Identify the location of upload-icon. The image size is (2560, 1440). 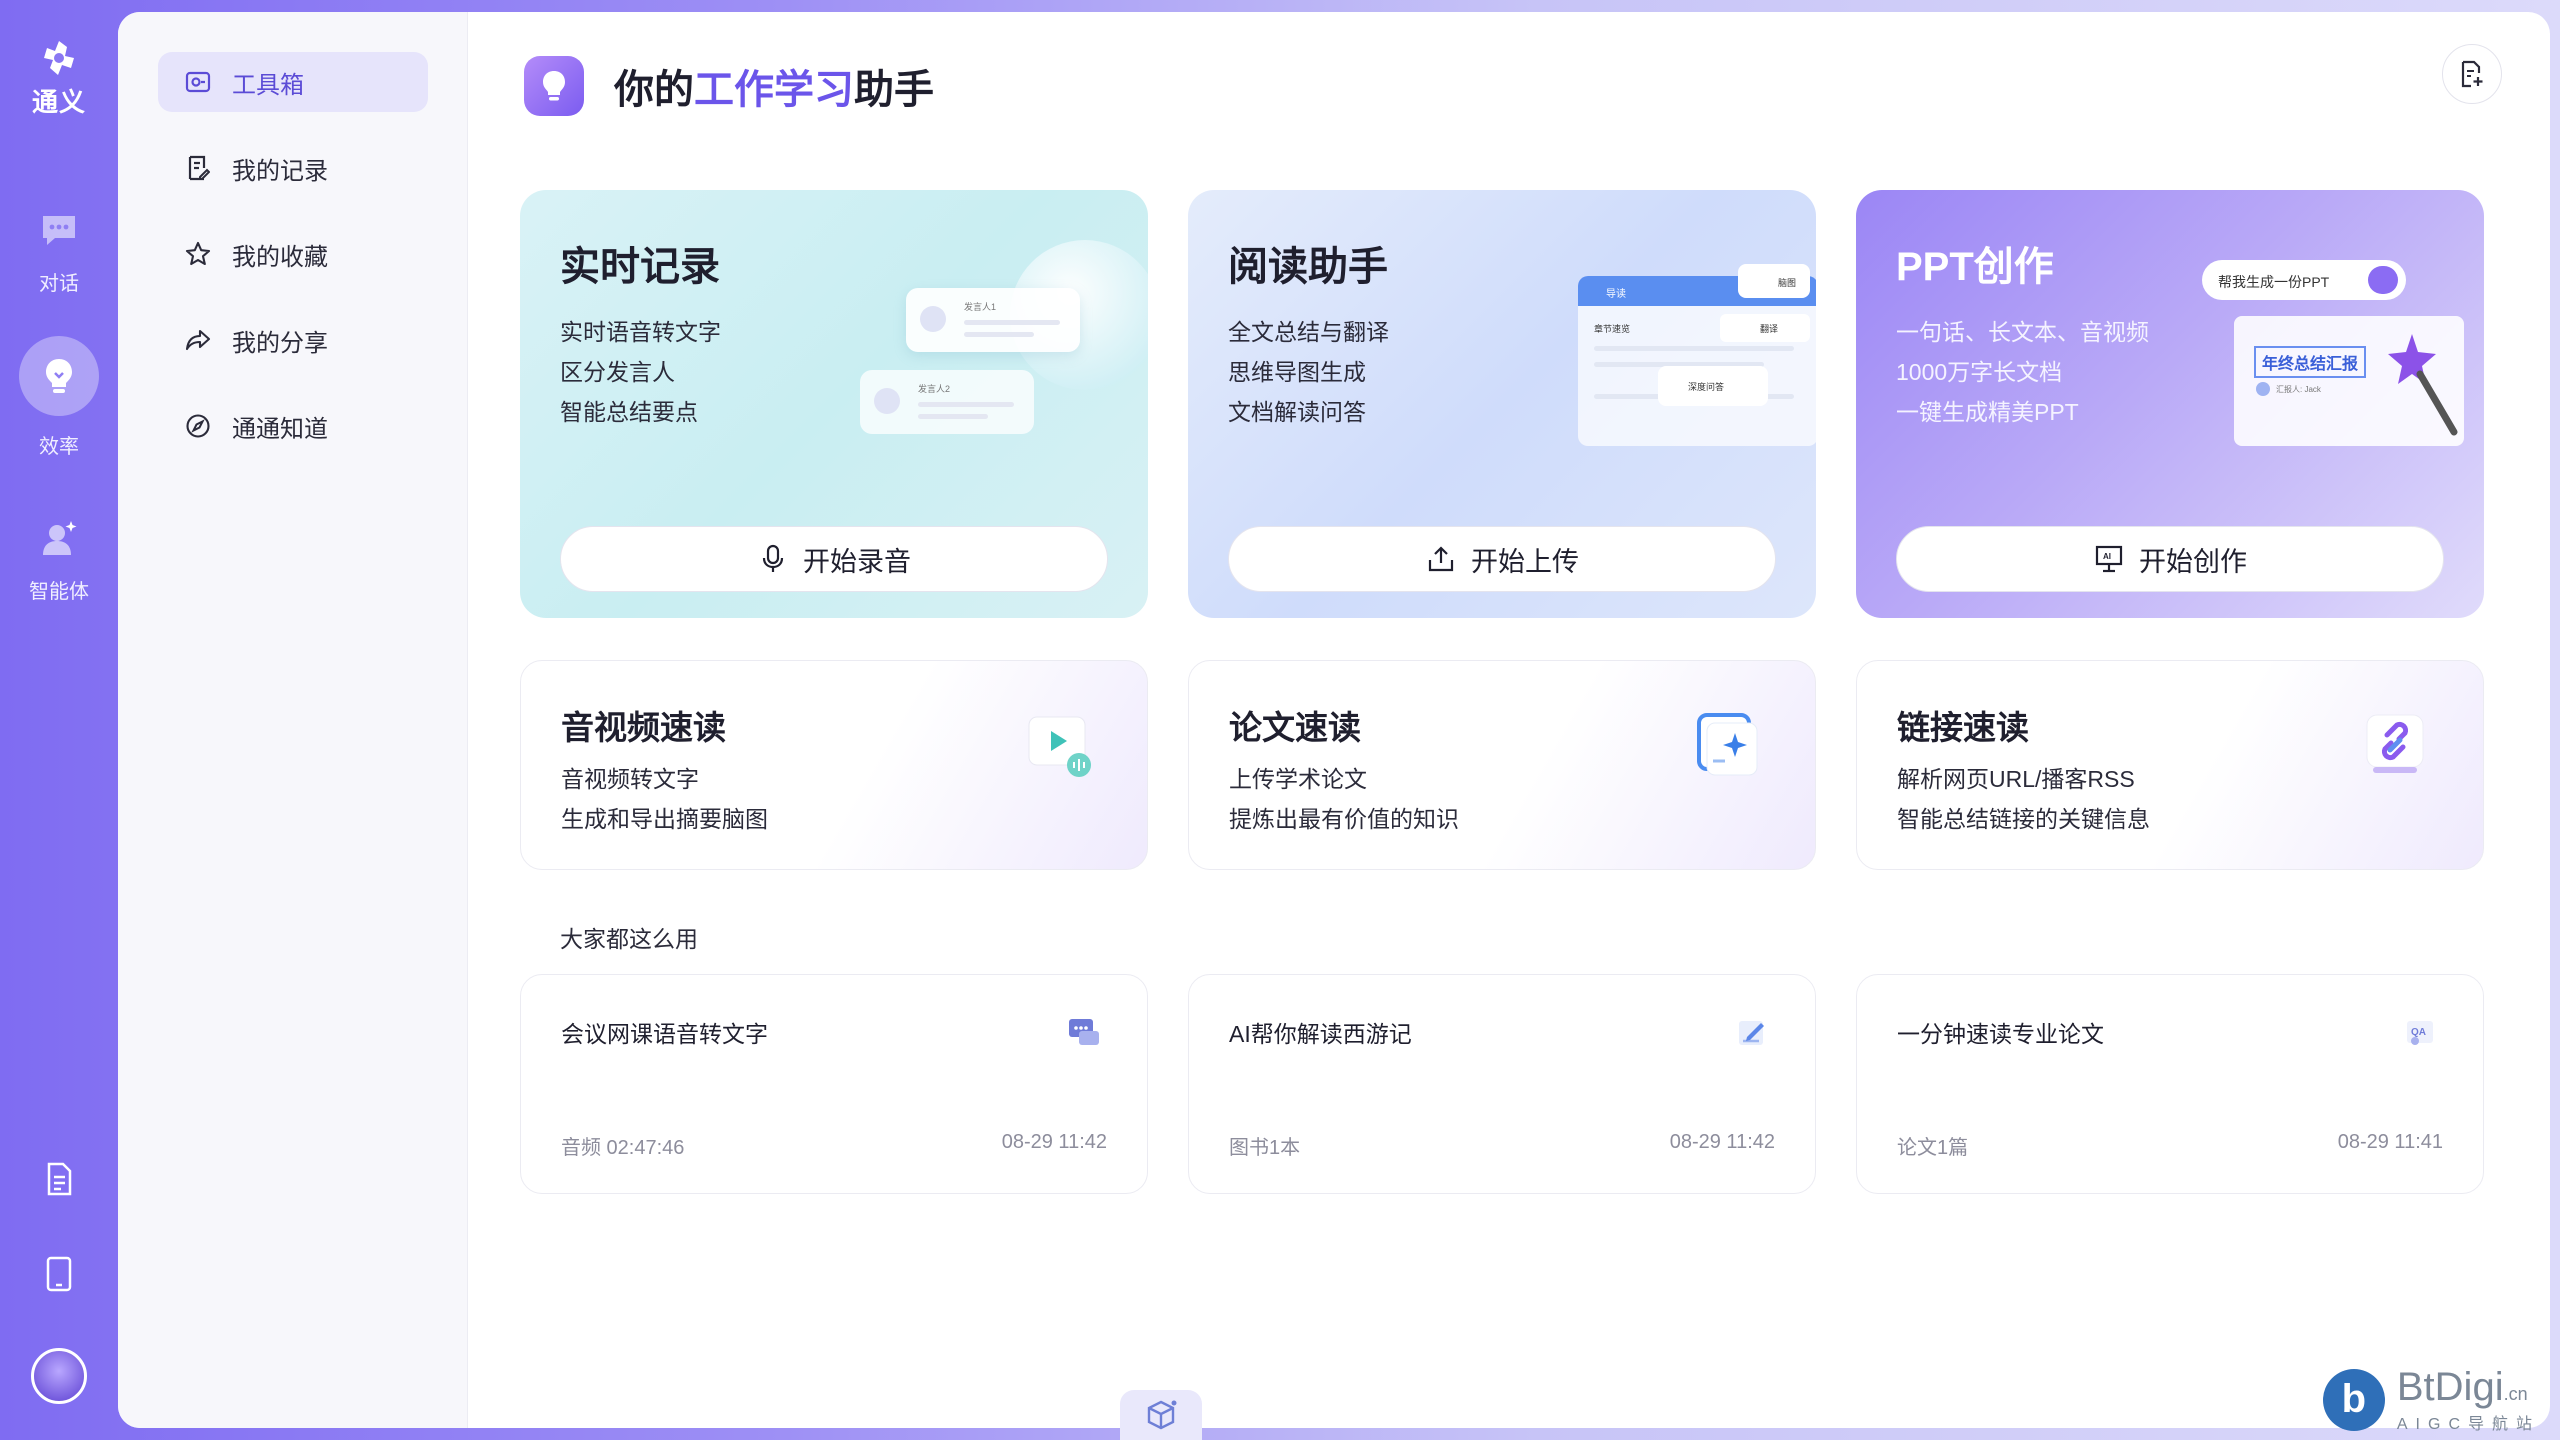
(1441, 559).